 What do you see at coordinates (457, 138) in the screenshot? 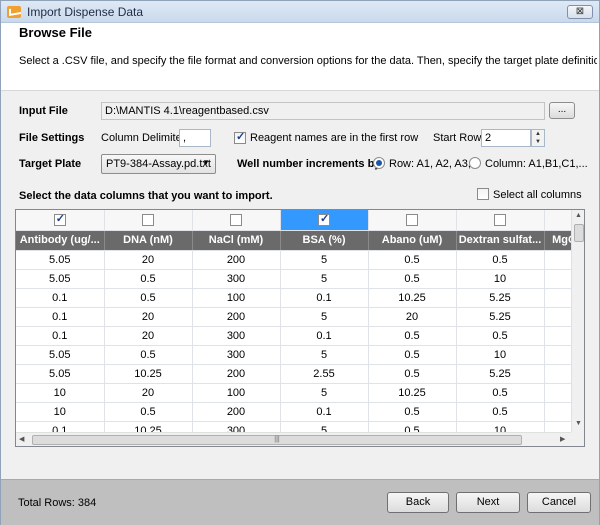
I see `start-row-label: Start Row` at bounding box center [457, 138].